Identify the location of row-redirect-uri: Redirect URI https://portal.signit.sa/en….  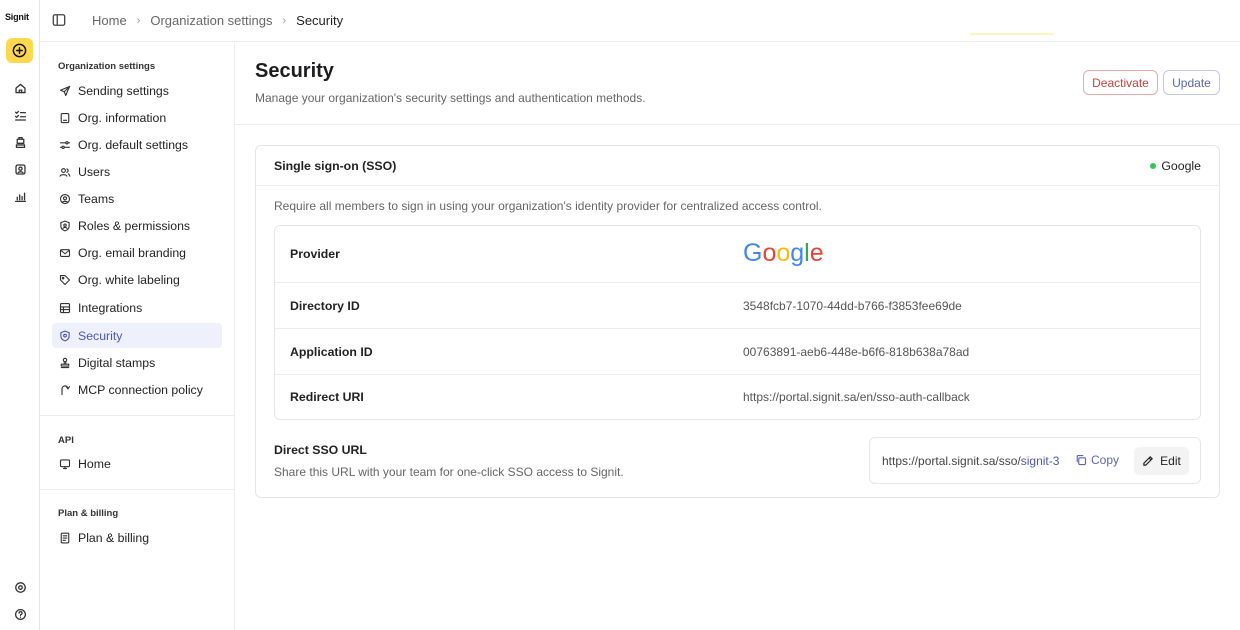
(737, 397).